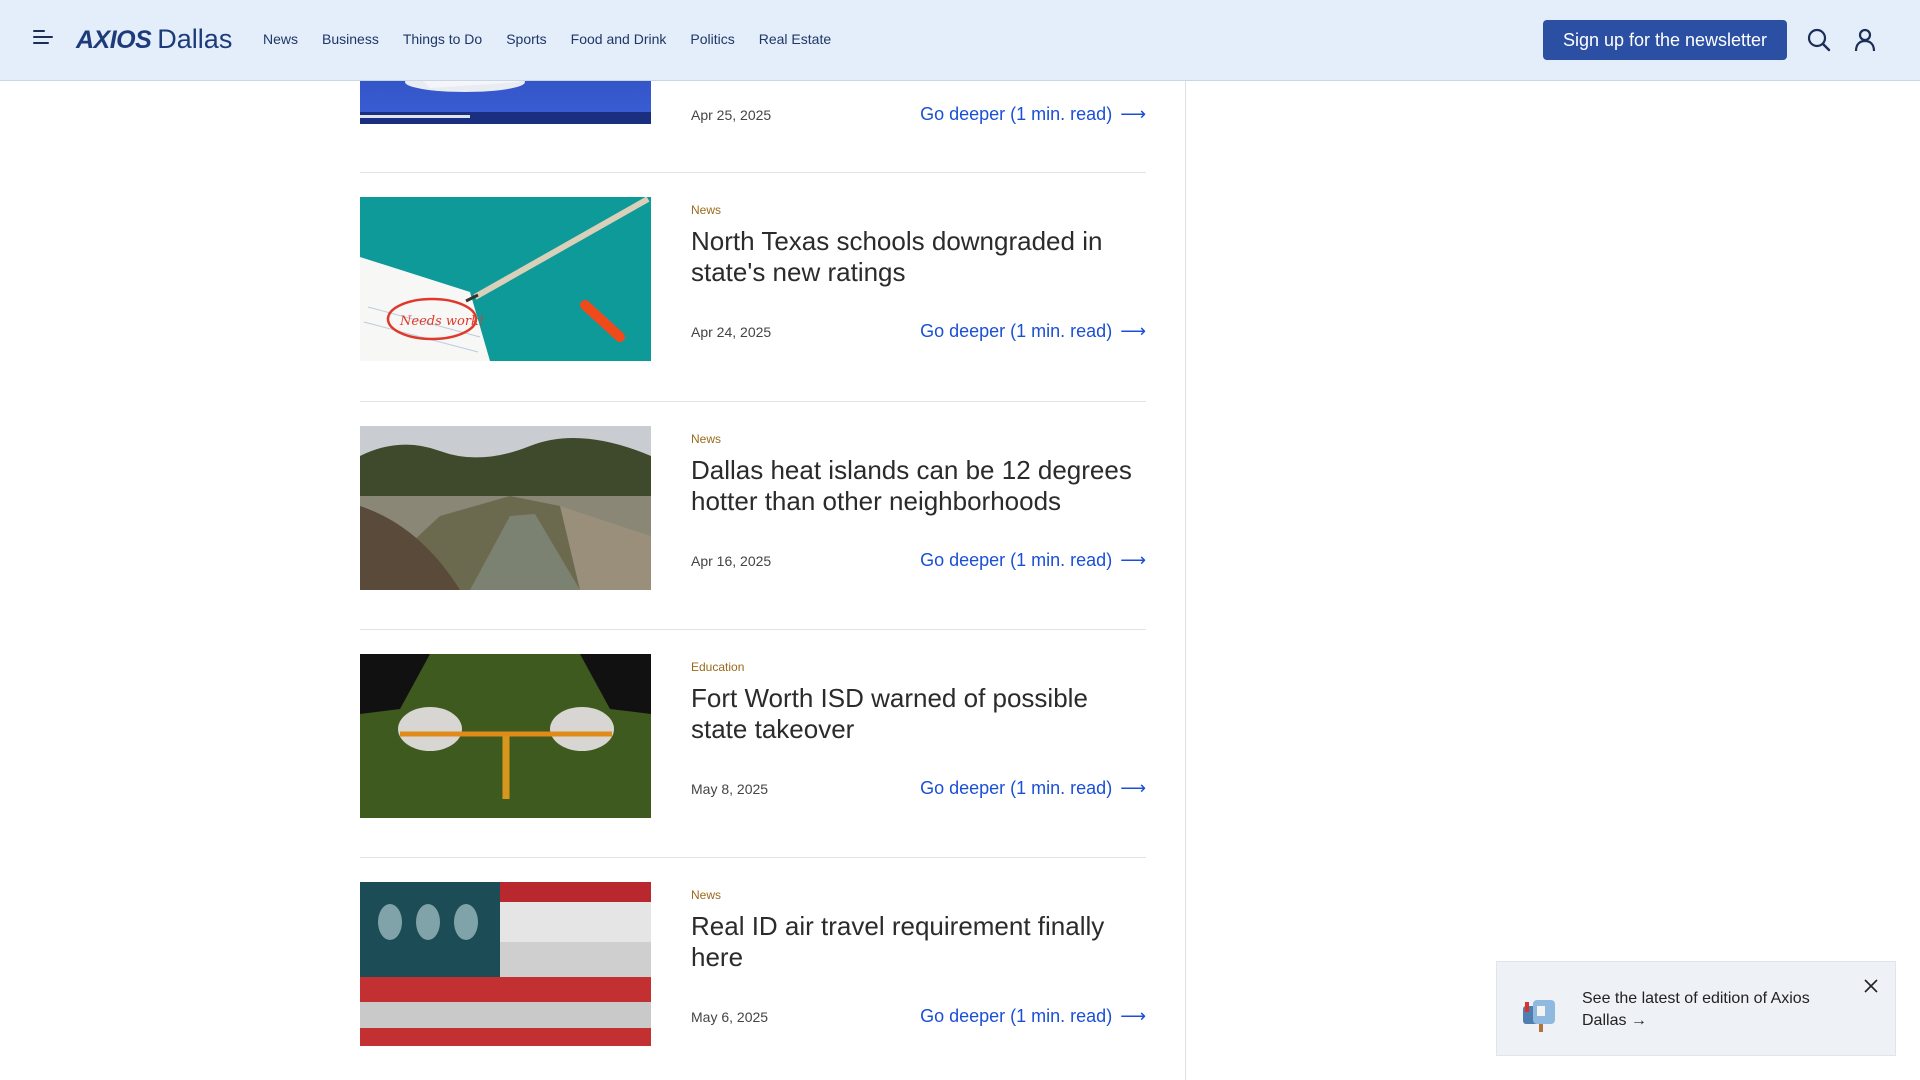 The width and height of the screenshot is (1920, 1080). I want to click on search-icon, so click(1819, 40).